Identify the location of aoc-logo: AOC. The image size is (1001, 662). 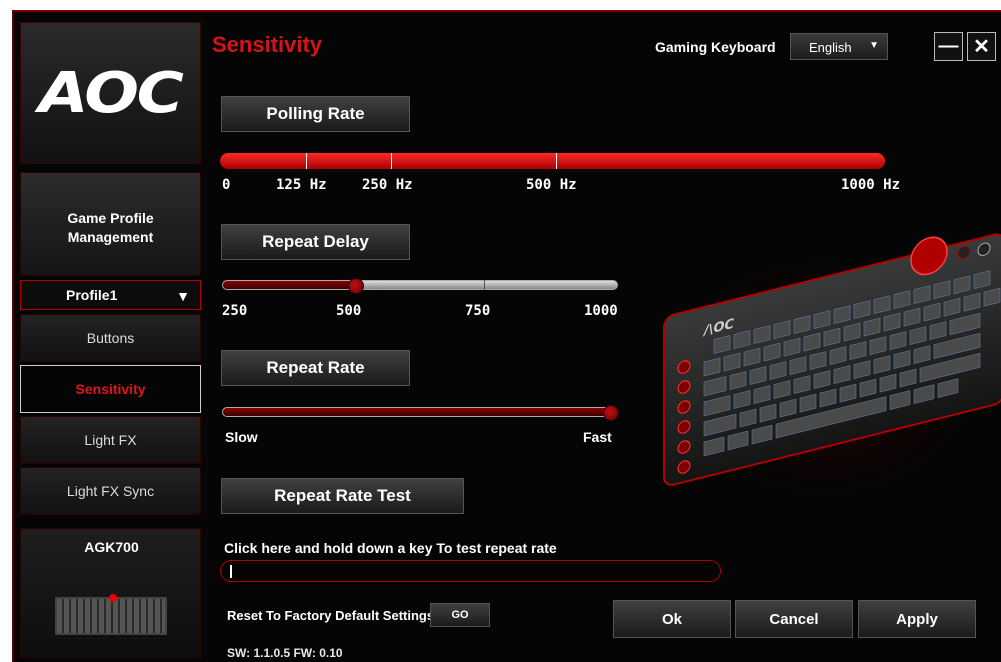
(110, 93).